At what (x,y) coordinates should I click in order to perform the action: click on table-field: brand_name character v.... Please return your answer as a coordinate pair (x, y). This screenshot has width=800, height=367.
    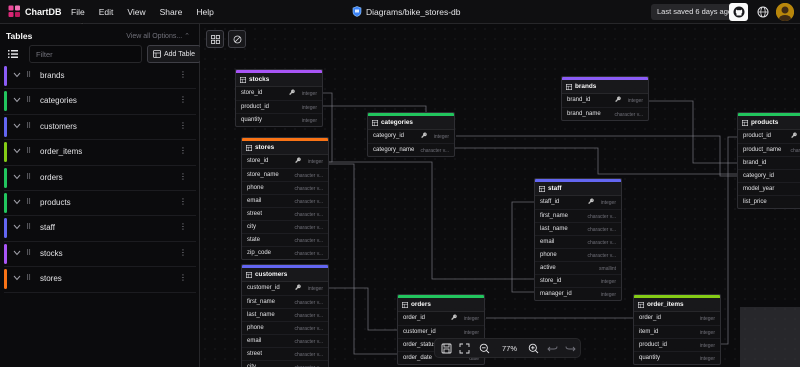
    Looking at the image, I should click on (605, 113).